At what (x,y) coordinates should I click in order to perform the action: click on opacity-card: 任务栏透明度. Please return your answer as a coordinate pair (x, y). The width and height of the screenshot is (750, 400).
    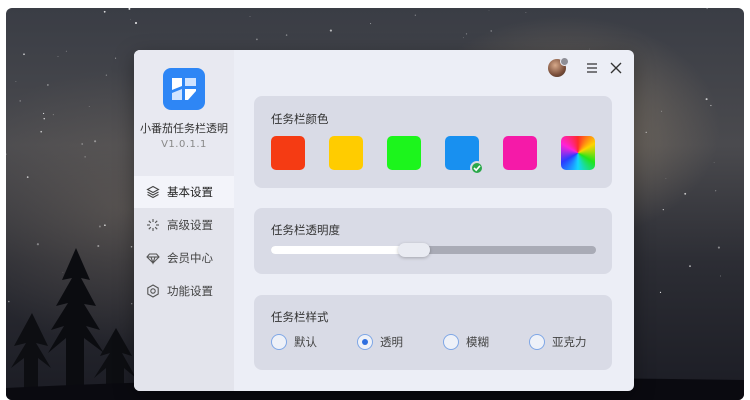
    Looking at the image, I should click on (433, 241).